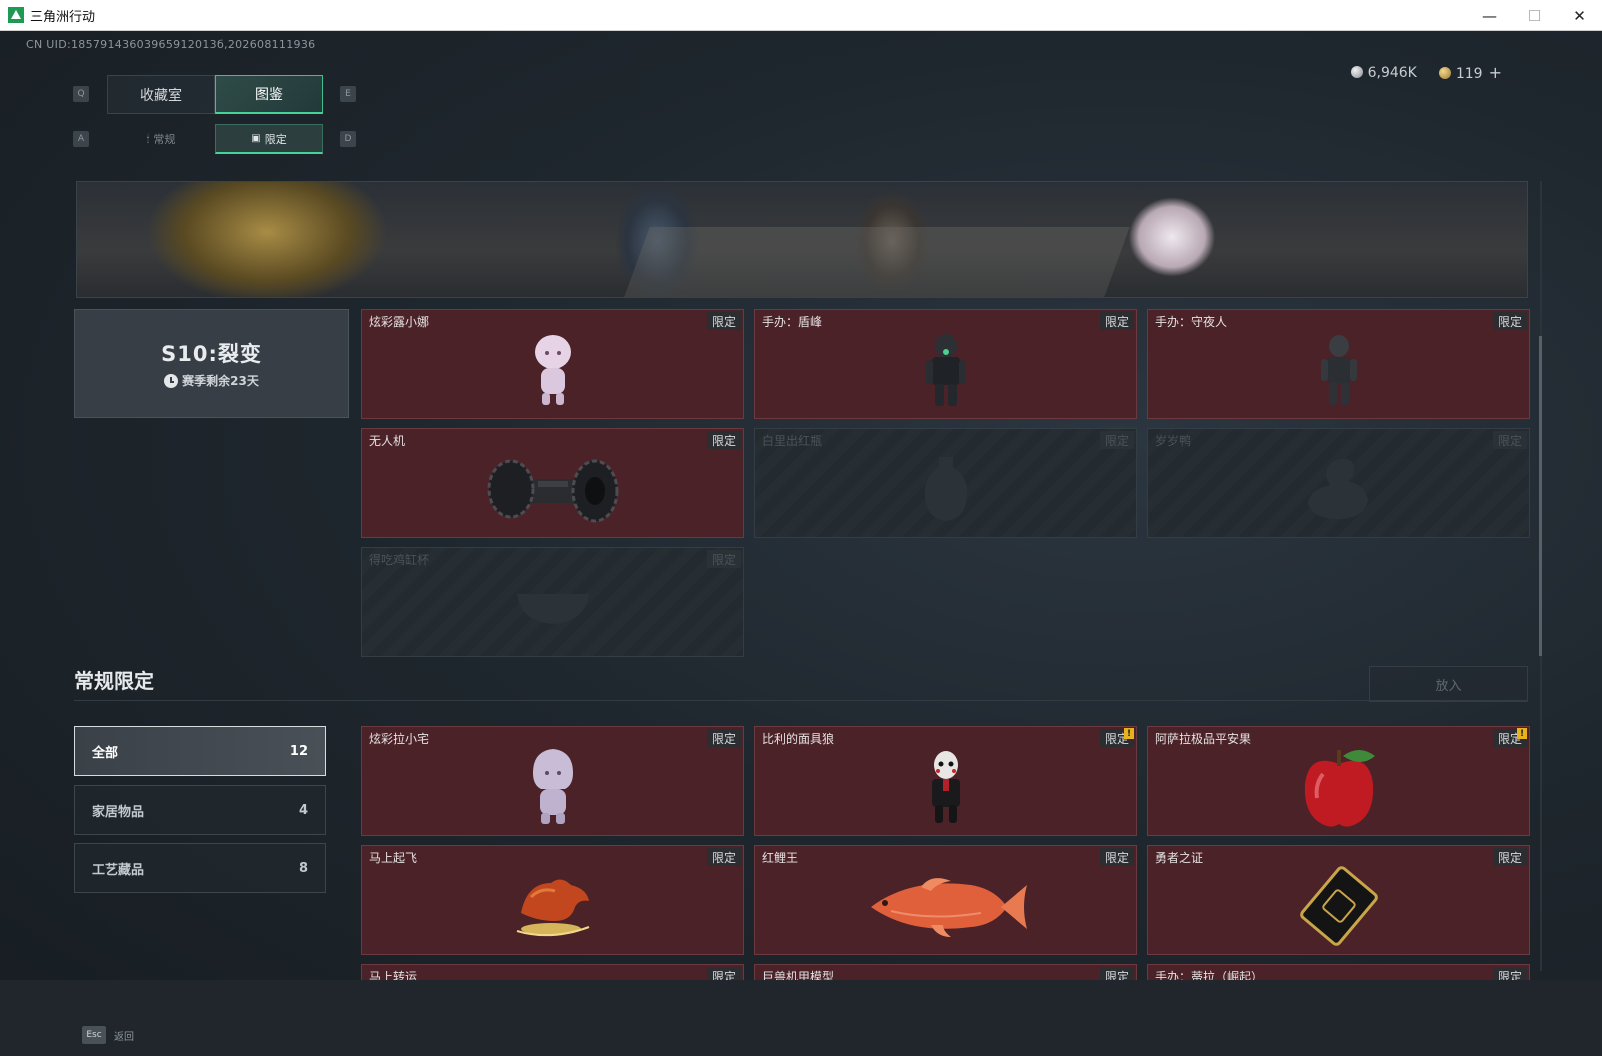  I want to click on card-name: 炫彩露小娜, so click(399, 322).